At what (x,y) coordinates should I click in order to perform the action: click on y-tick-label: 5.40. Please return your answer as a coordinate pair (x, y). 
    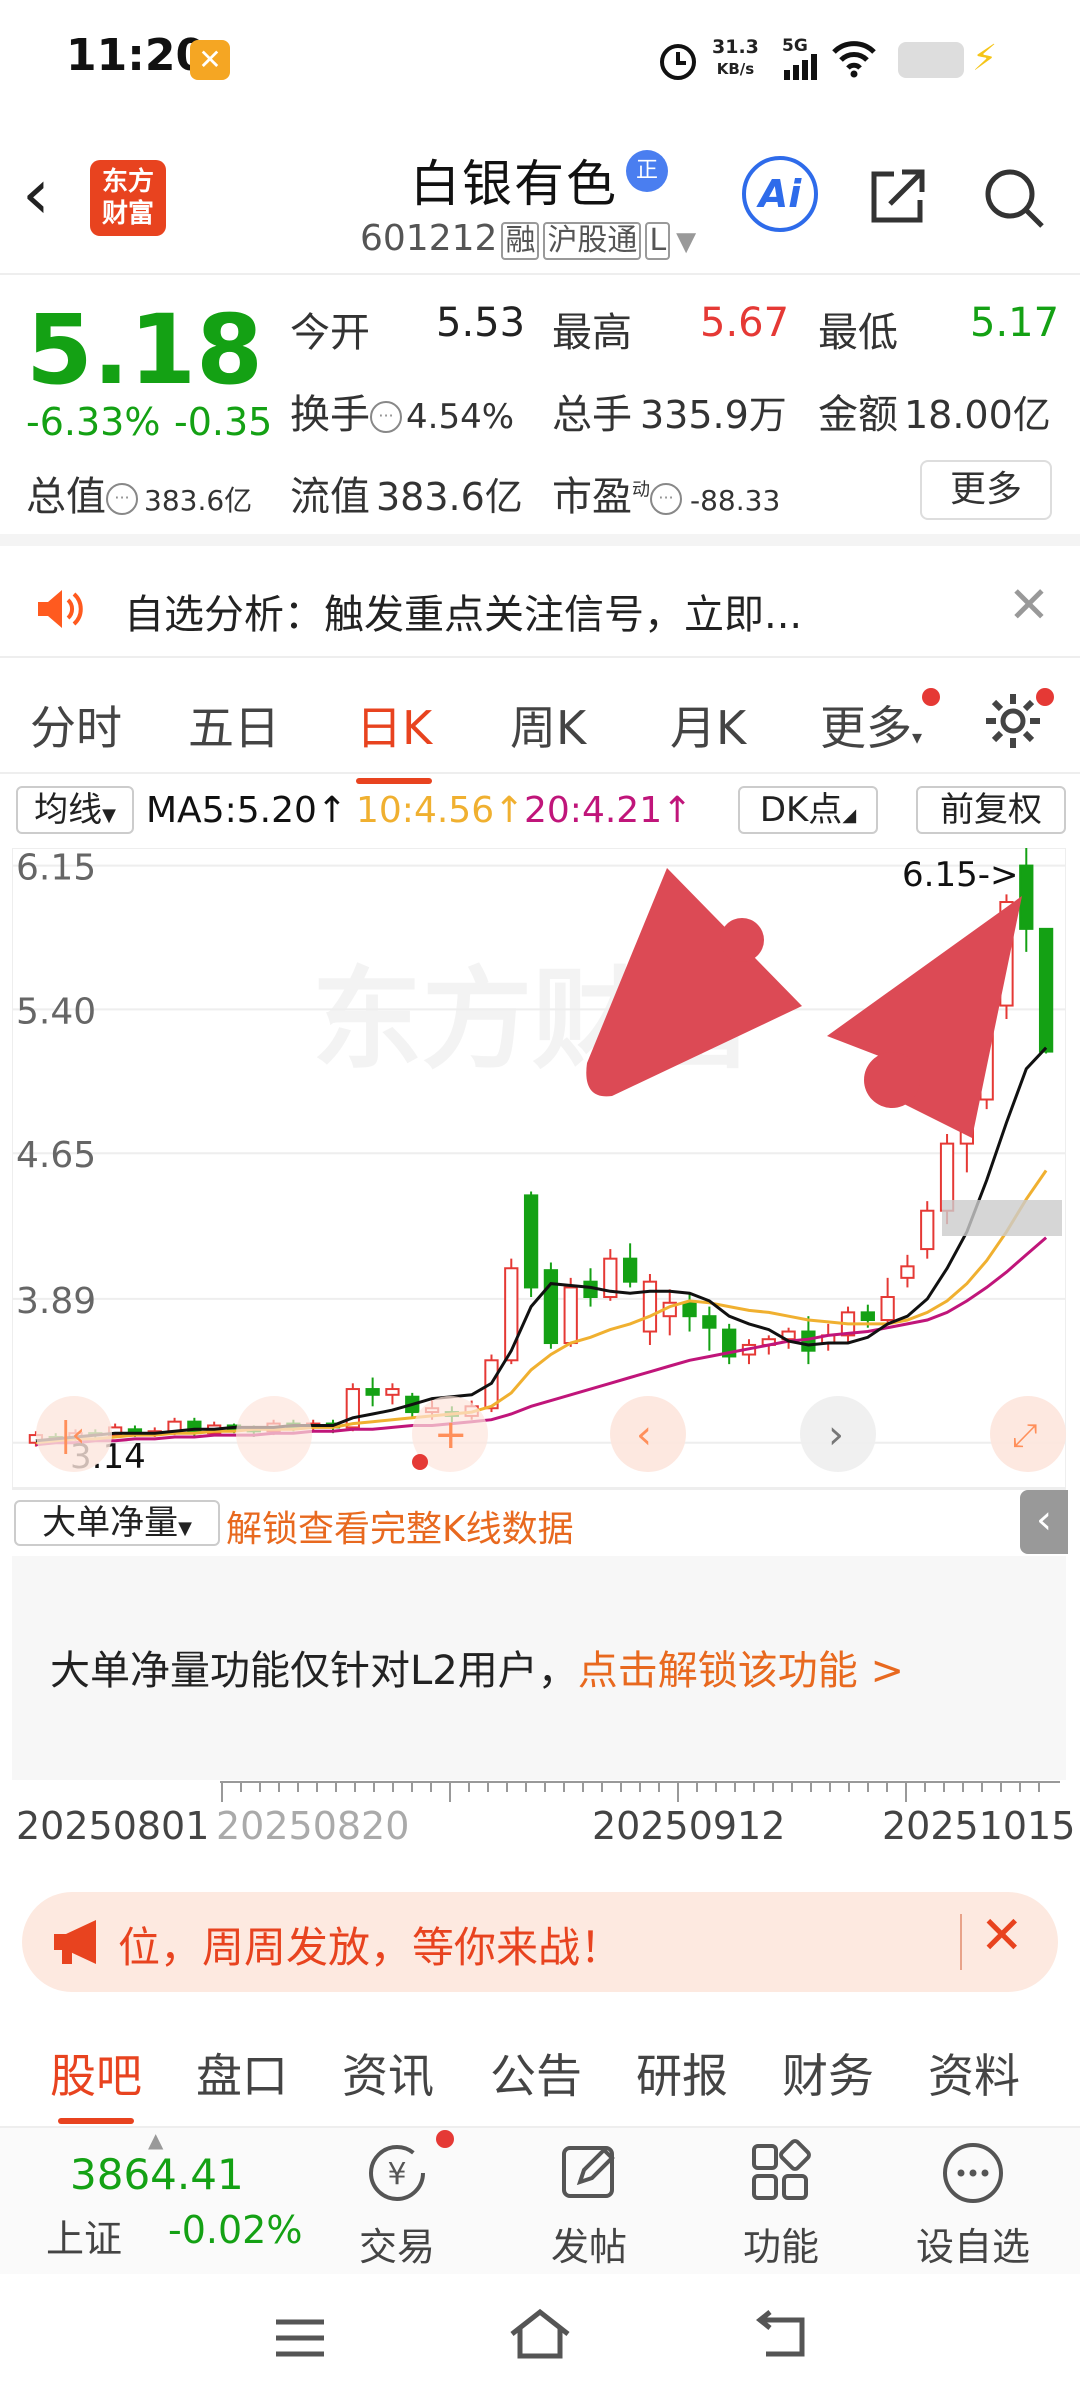
    Looking at the image, I should click on (56, 1011).